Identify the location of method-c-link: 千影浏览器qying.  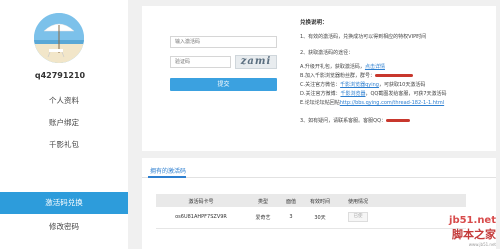
(359, 85).